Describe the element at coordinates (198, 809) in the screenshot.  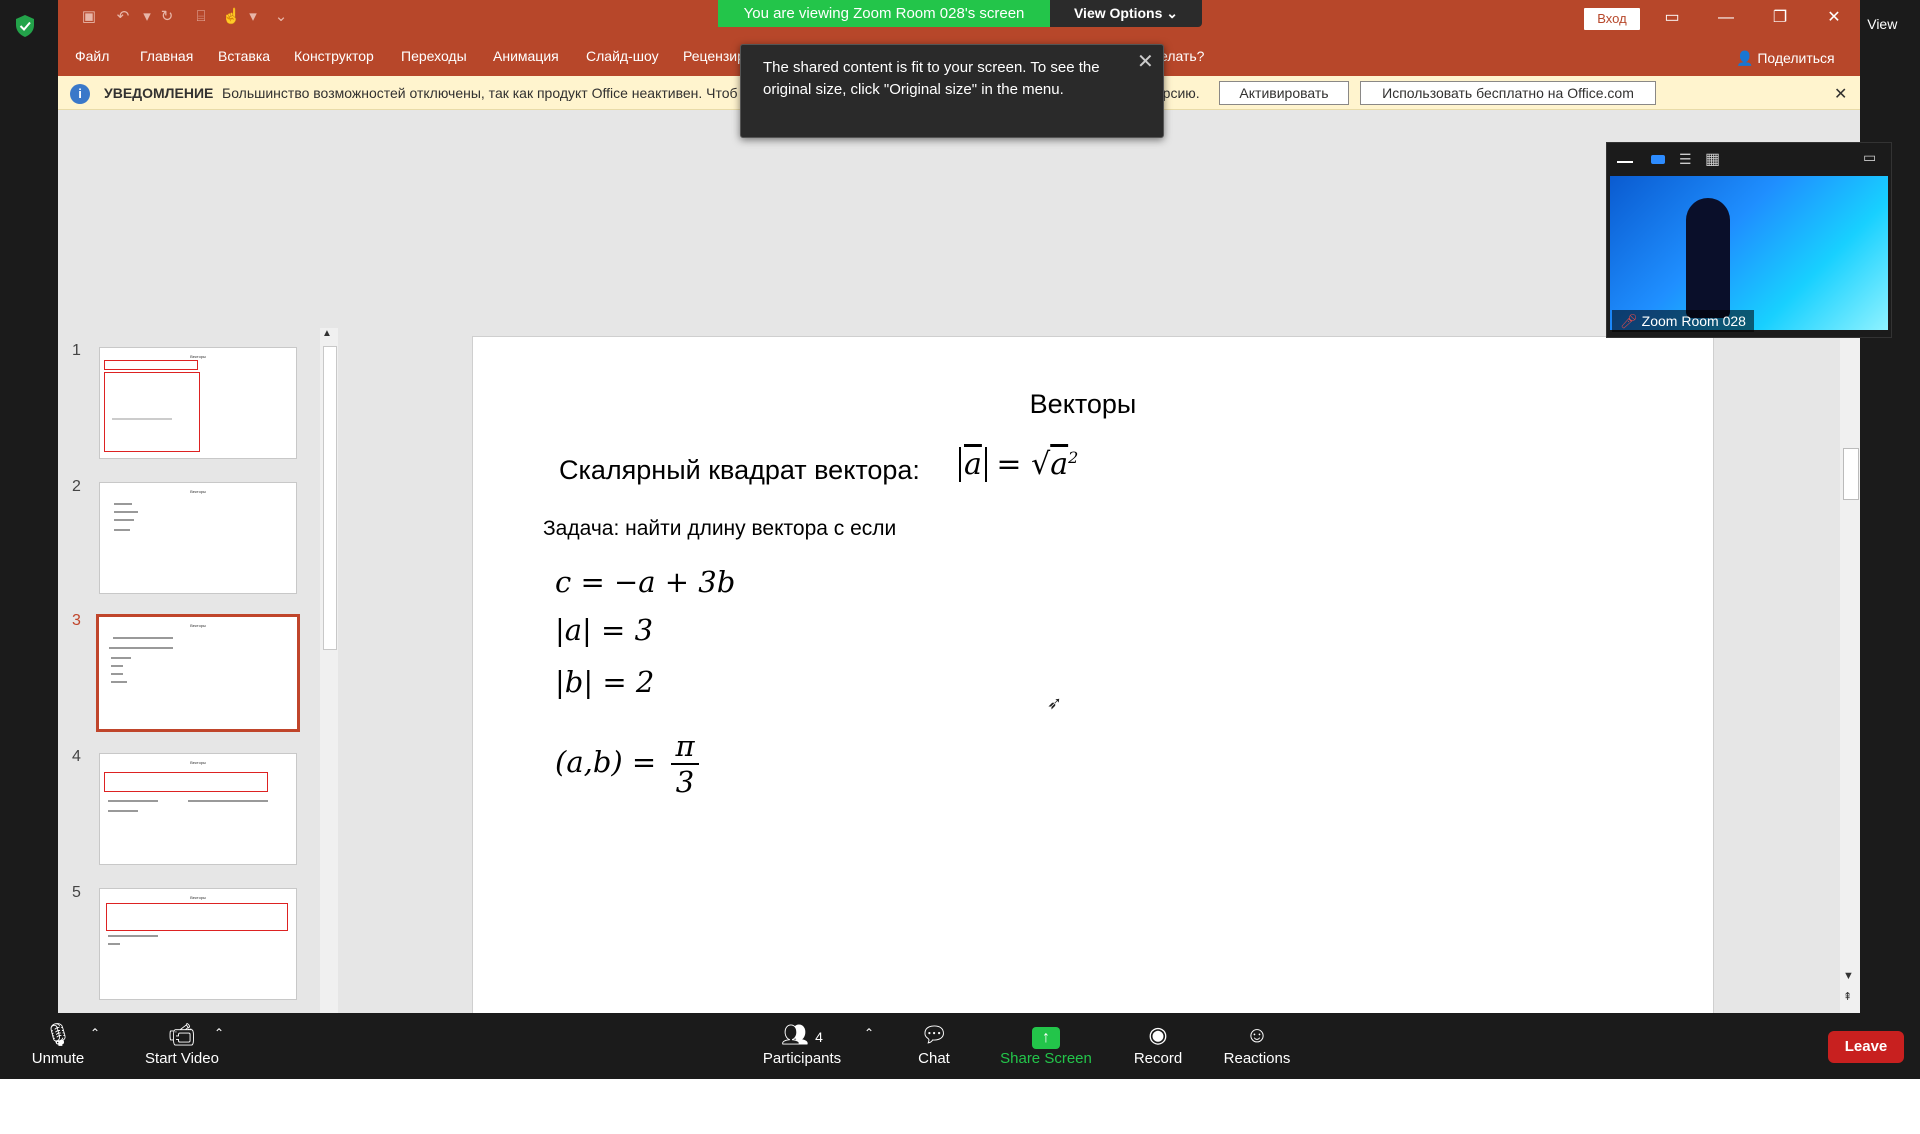
I see `slide-thumbnail-4: Векторы` at that location.